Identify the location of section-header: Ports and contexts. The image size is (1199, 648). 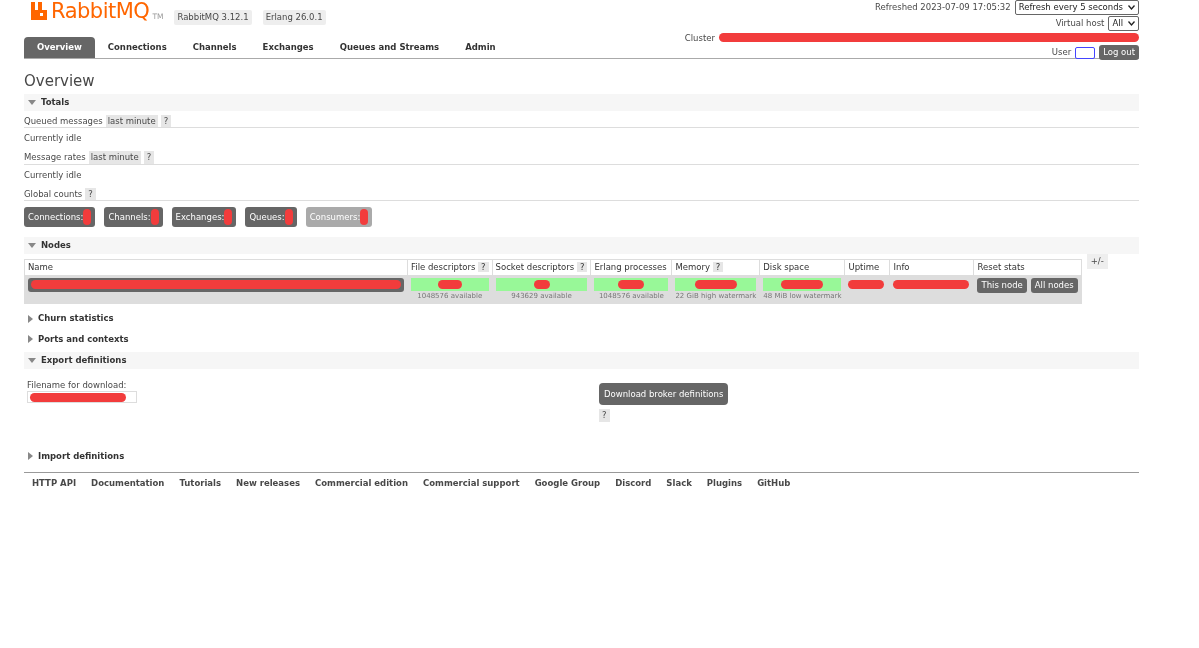
(581, 339).